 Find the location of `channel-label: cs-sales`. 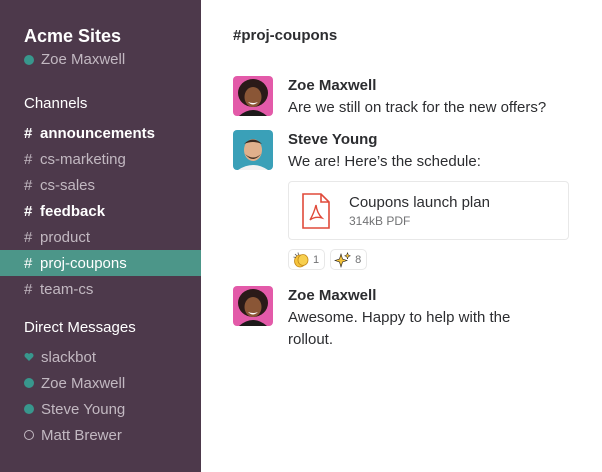

channel-label: cs-sales is located at coordinates (68, 185).